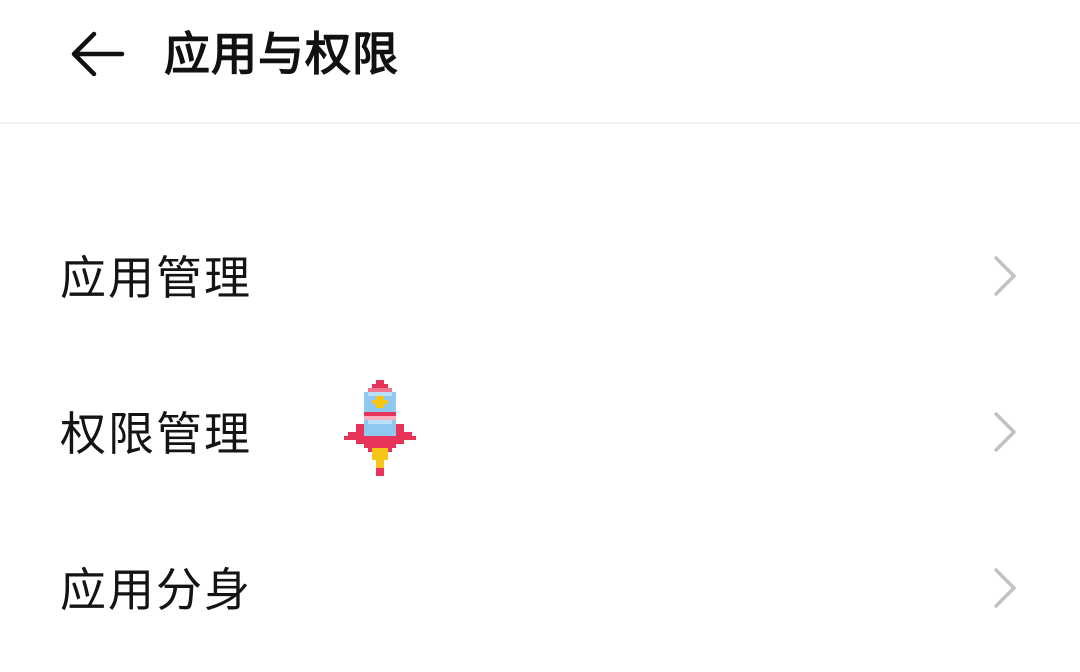  Describe the element at coordinates (380, 428) in the screenshot. I see `pixel-rocket-icon` at that location.